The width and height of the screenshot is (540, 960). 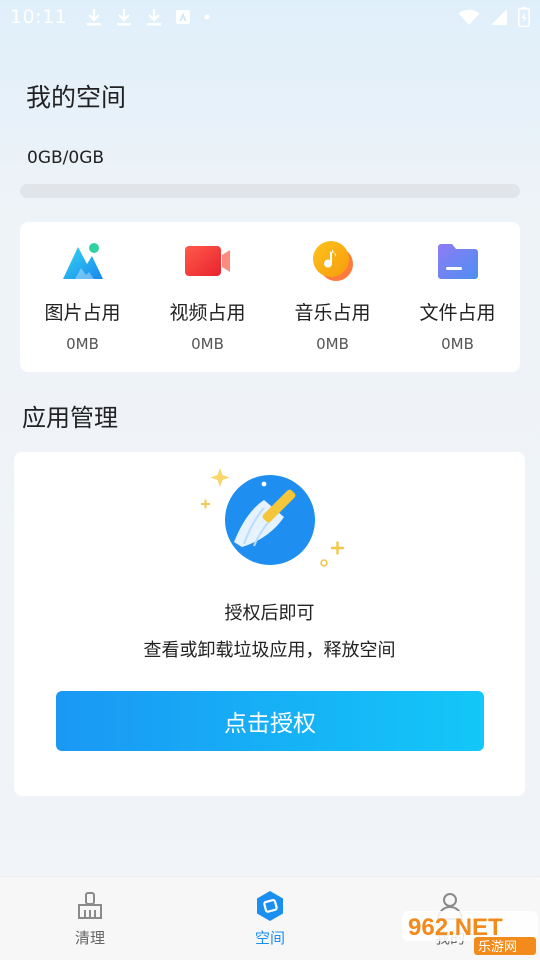 What do you see at coordinates (39, 17) in the screenshot?
I see `status-time: 10:11` at bounding box center [39, 17].